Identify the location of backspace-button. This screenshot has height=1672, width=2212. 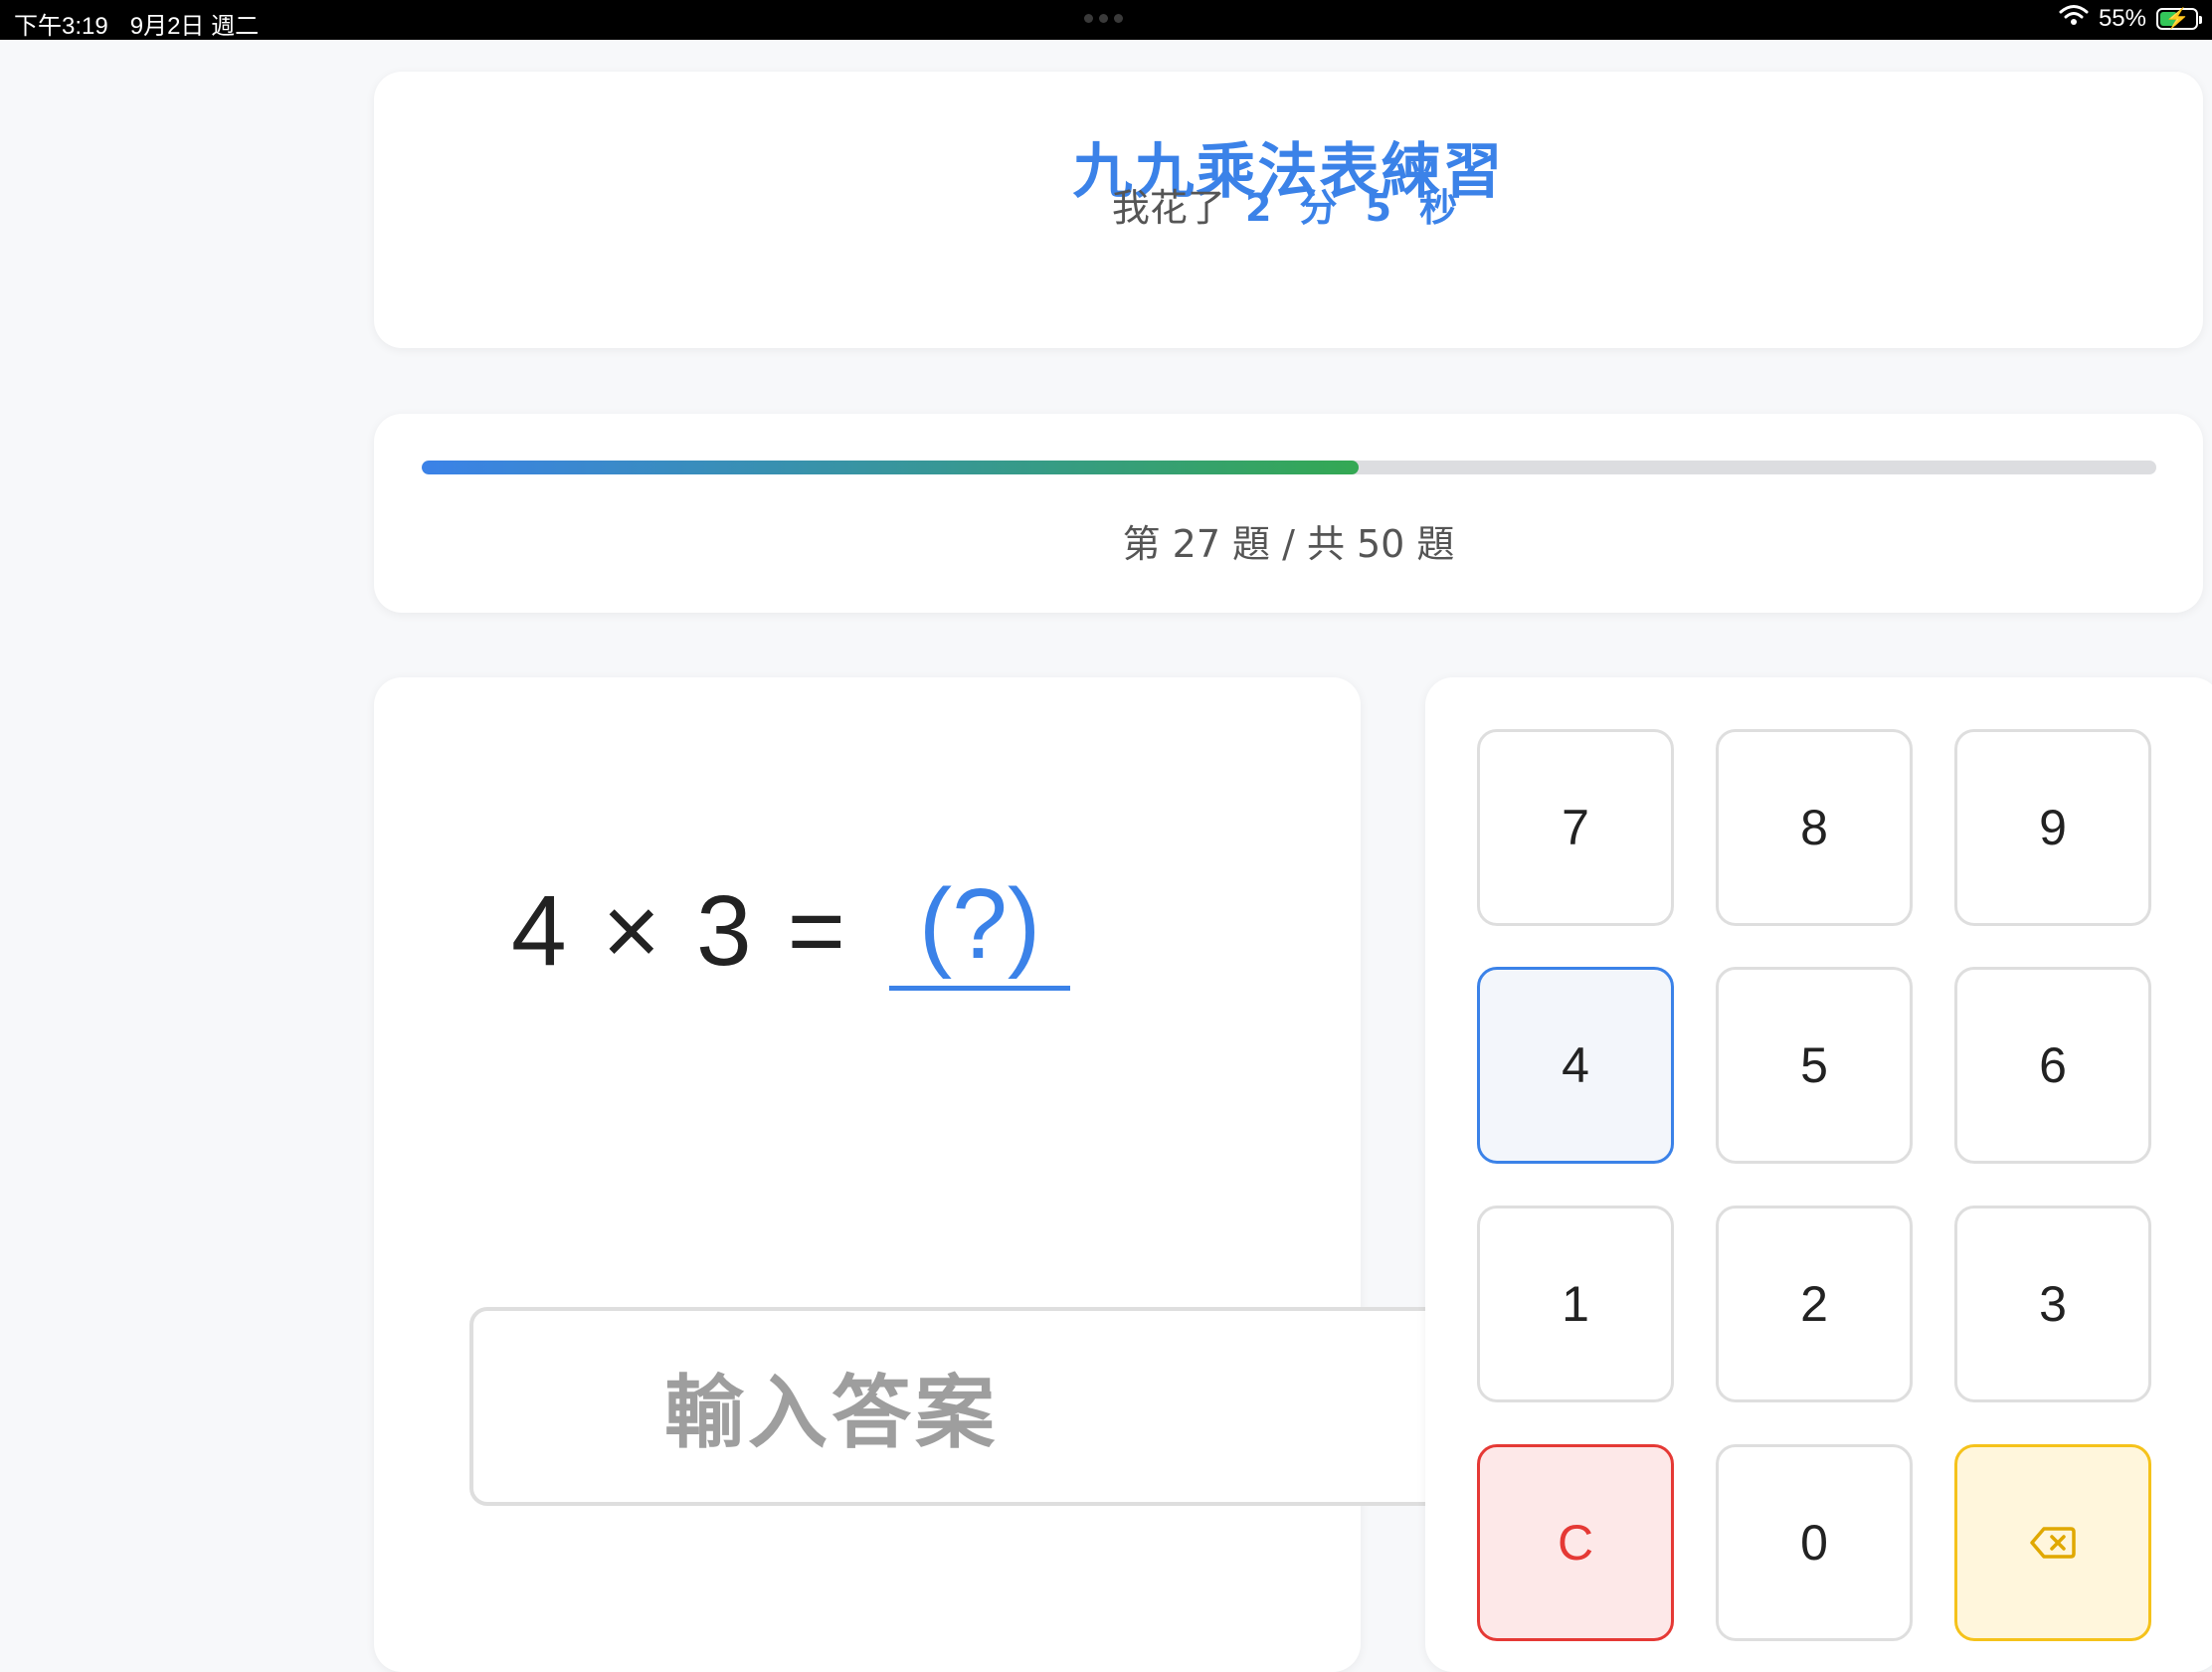
(2052, 1542).